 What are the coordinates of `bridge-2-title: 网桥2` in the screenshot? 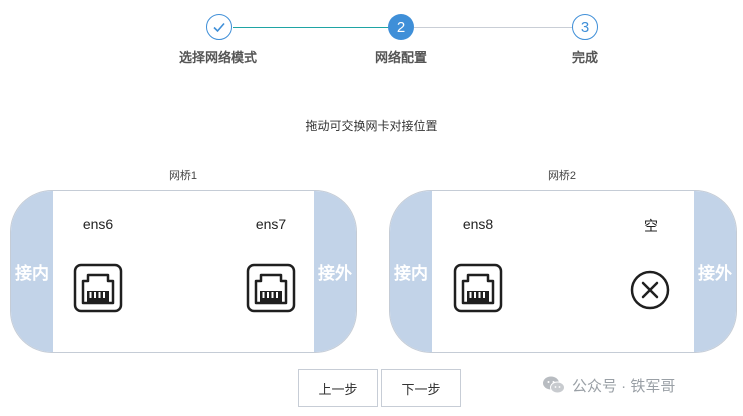 It's located at (562, 176).